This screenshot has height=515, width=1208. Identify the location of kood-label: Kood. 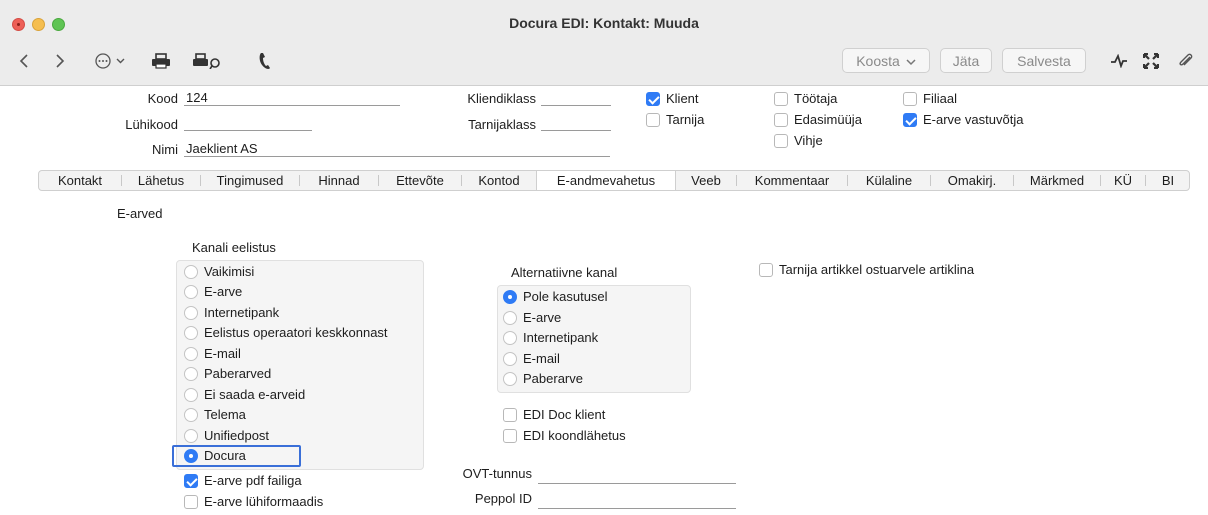
(162, 98).